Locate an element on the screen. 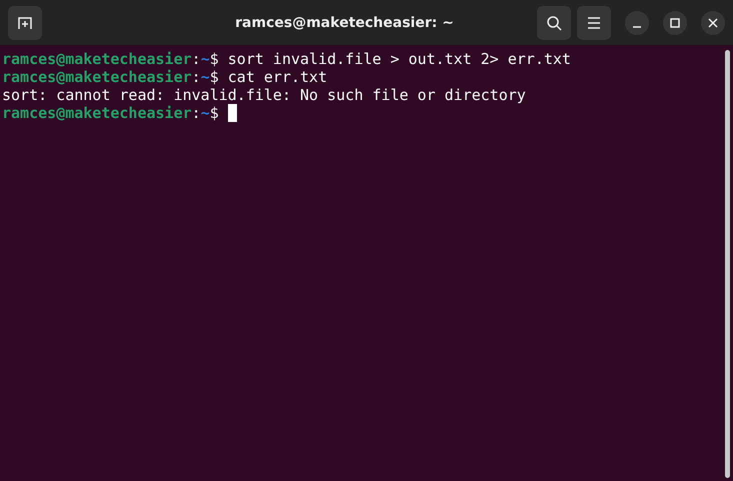 Image resolution: width=733 pixels, height=481 pixels. maximize-button is located at coordinates (675, 22).